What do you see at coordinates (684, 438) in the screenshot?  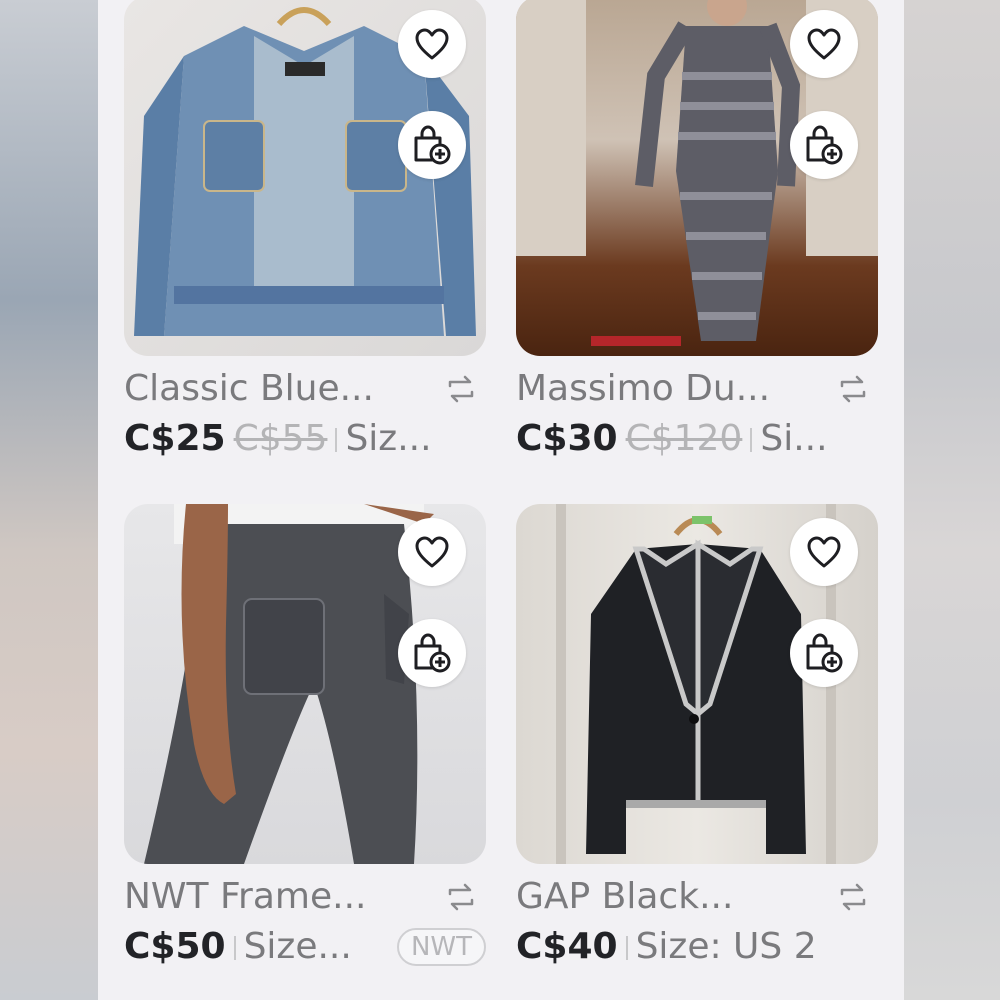 I see `original-price: C$120` at bounding box center [684, 438].